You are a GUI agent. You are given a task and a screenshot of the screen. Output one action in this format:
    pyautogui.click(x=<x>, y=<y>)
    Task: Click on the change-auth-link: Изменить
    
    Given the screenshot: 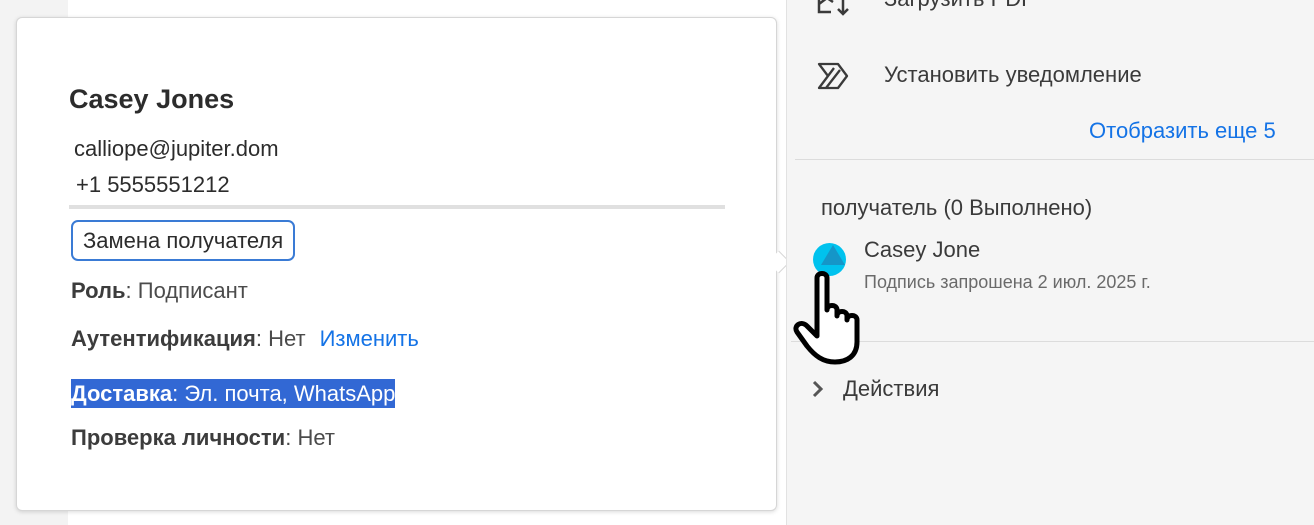 What is the action you would take?
    pyautogui.click(x=369, y=338)
    